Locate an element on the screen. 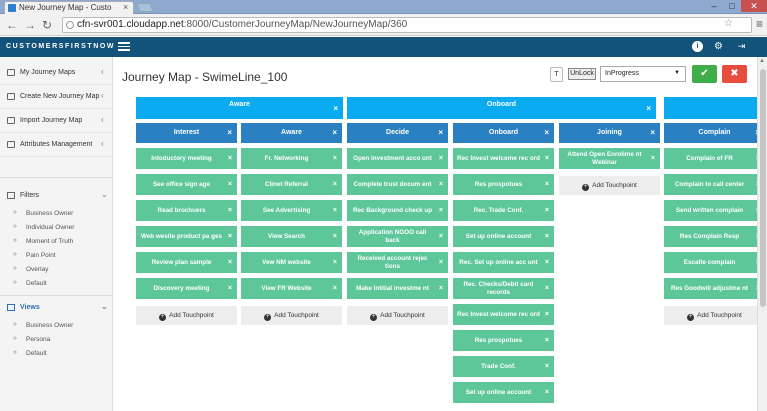  touchpoint-card: Discovery meeting × is located at coordinates (186, 288).